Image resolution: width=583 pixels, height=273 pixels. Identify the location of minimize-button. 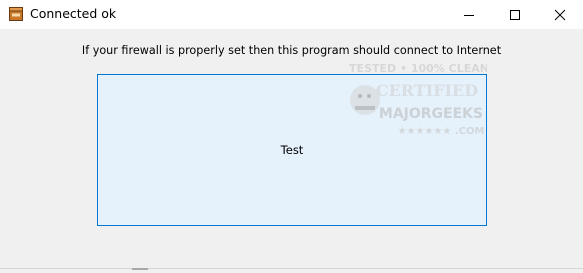
(469, 14).